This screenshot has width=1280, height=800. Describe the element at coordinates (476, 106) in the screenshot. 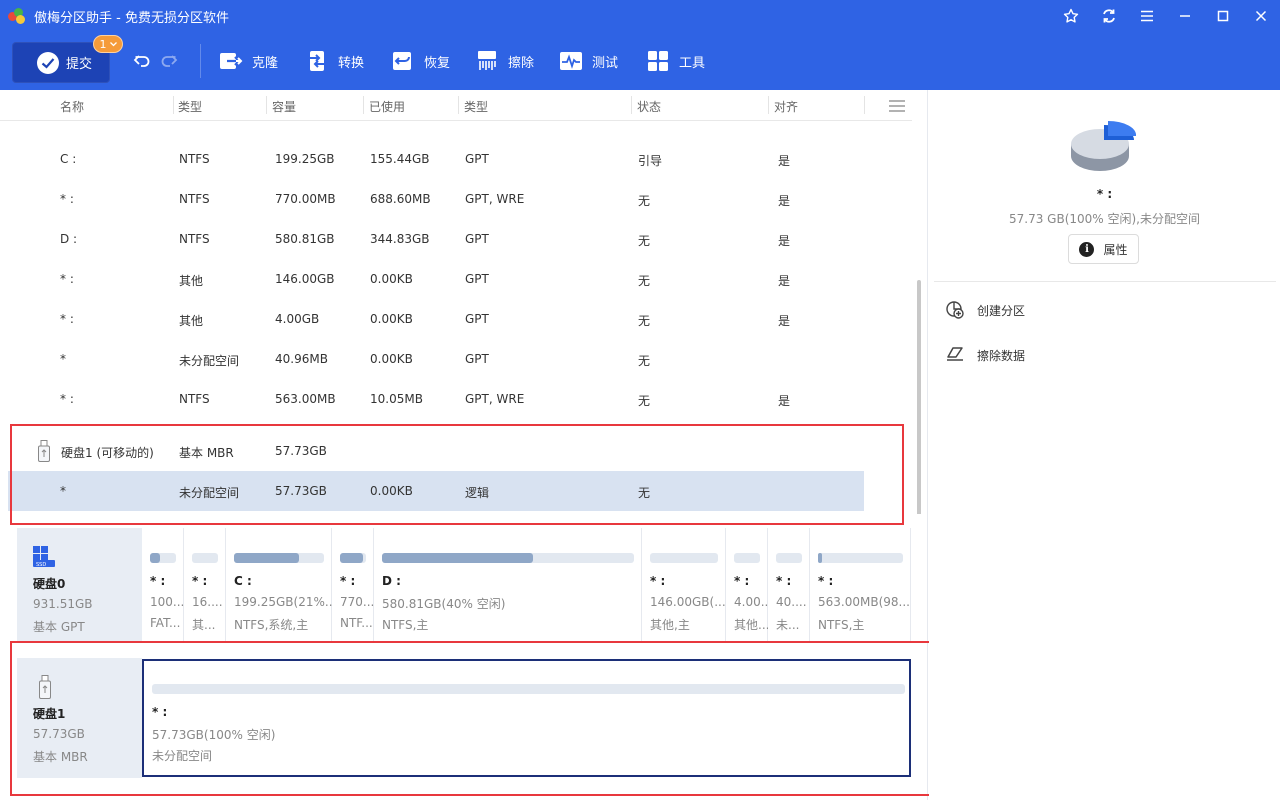

I see `column-header-type: 类型` at that location.